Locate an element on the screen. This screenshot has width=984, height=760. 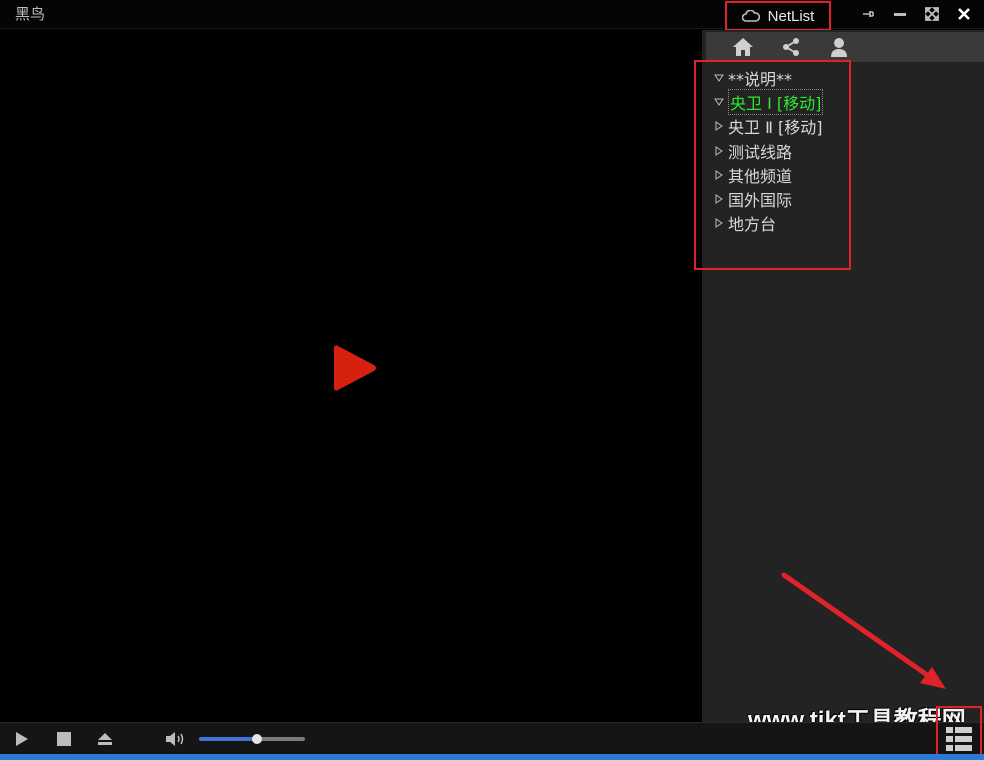
home-icon is located at coordinates (743, 47).